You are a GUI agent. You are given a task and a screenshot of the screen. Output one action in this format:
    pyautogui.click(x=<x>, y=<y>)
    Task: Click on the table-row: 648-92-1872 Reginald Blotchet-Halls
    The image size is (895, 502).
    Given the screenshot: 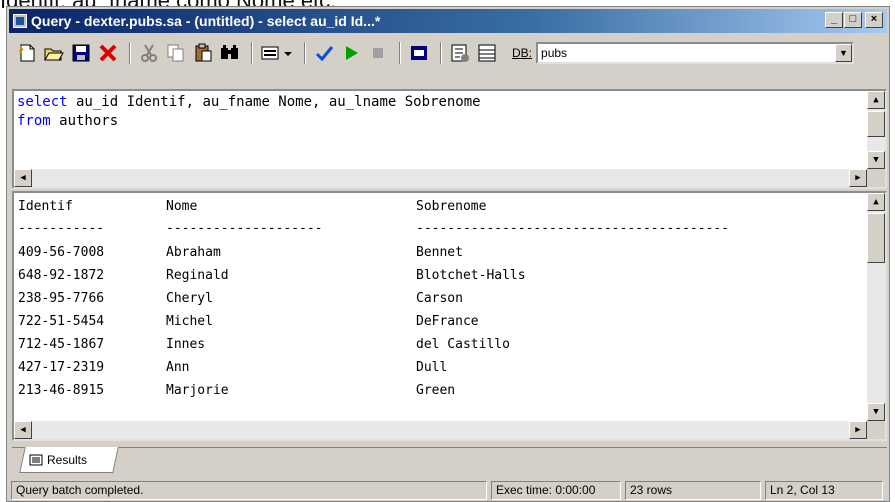 What is the action you would take?
    pyautogui.click(x=272, y=277)
    